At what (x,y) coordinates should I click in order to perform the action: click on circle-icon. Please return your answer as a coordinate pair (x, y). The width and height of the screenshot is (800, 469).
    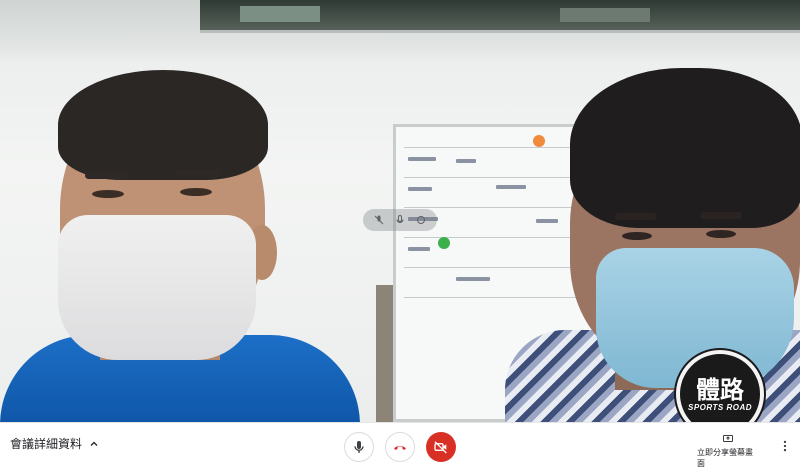
    Looking at the image, I should click on (420, 220).